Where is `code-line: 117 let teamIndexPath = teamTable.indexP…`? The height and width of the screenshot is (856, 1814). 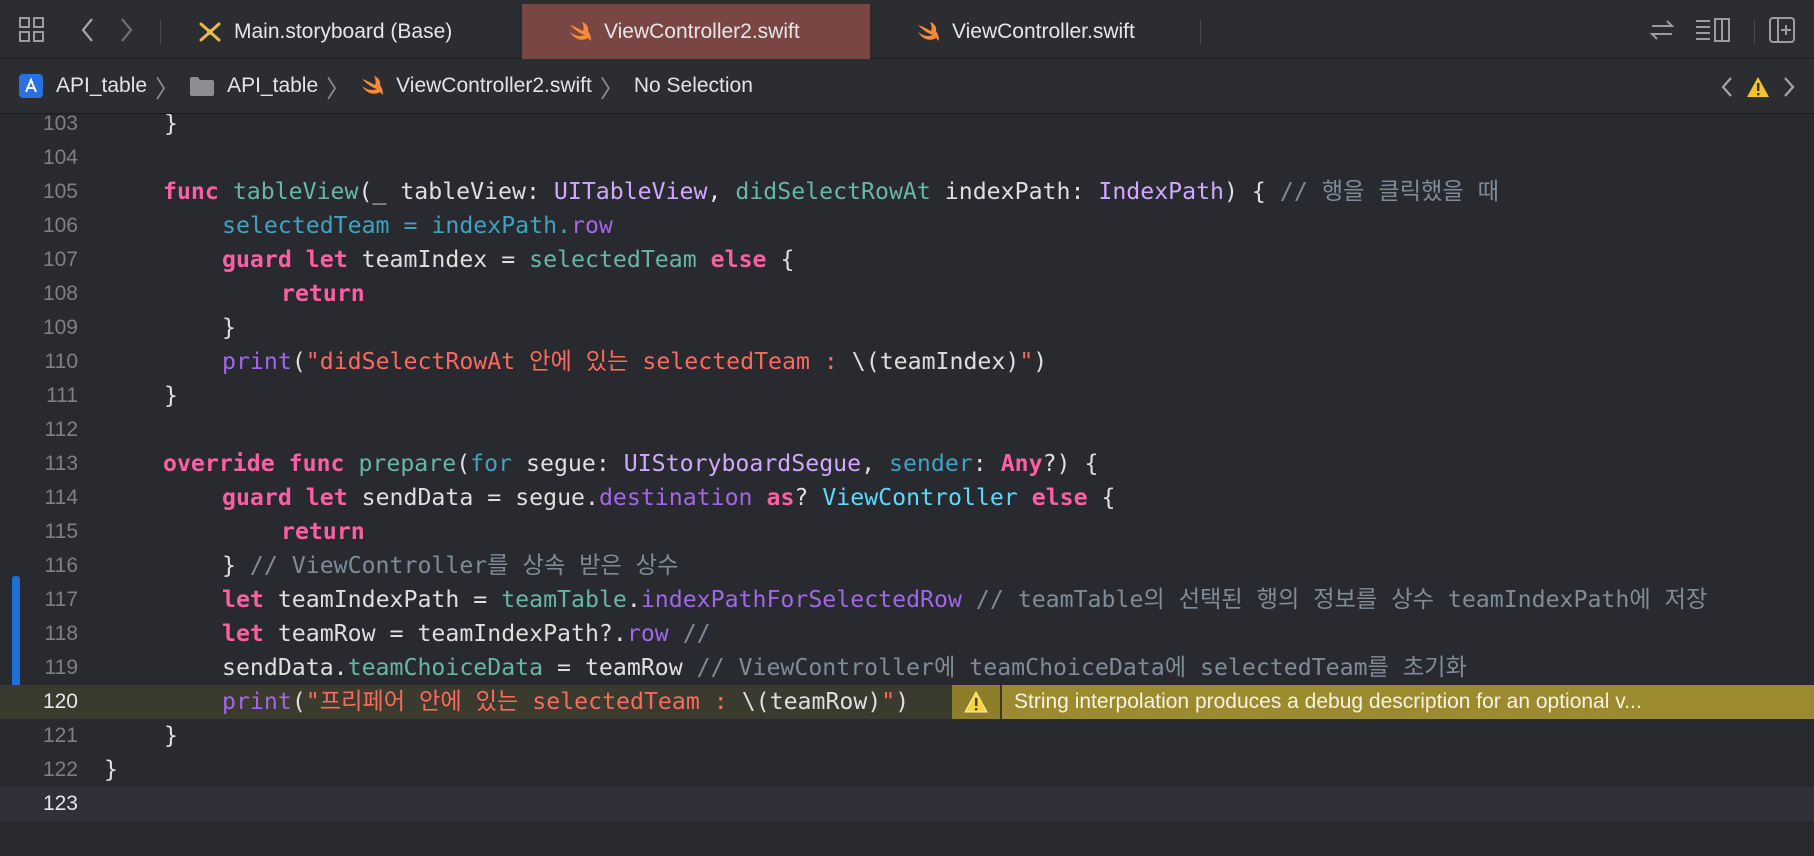 code-line: 117 let teamIndexPath = teamTable.indexP… is located at coordinates (876, 599).